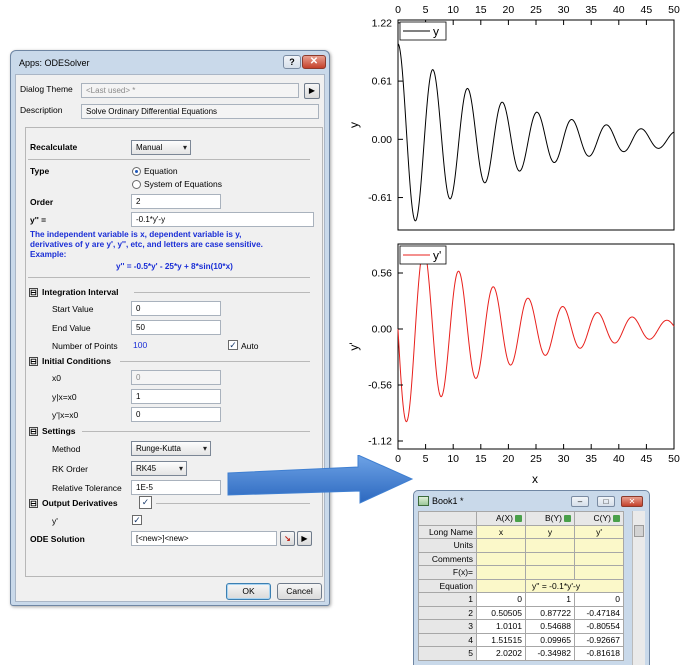 The height and width of the screenshot is (665, 690). I want to click on cell: -0.47184, so click(599, 612).